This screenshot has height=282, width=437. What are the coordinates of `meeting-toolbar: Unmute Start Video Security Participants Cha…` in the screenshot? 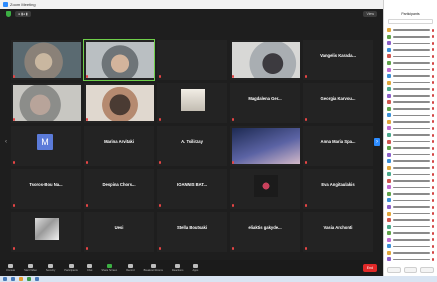 It's located at (191, 268).